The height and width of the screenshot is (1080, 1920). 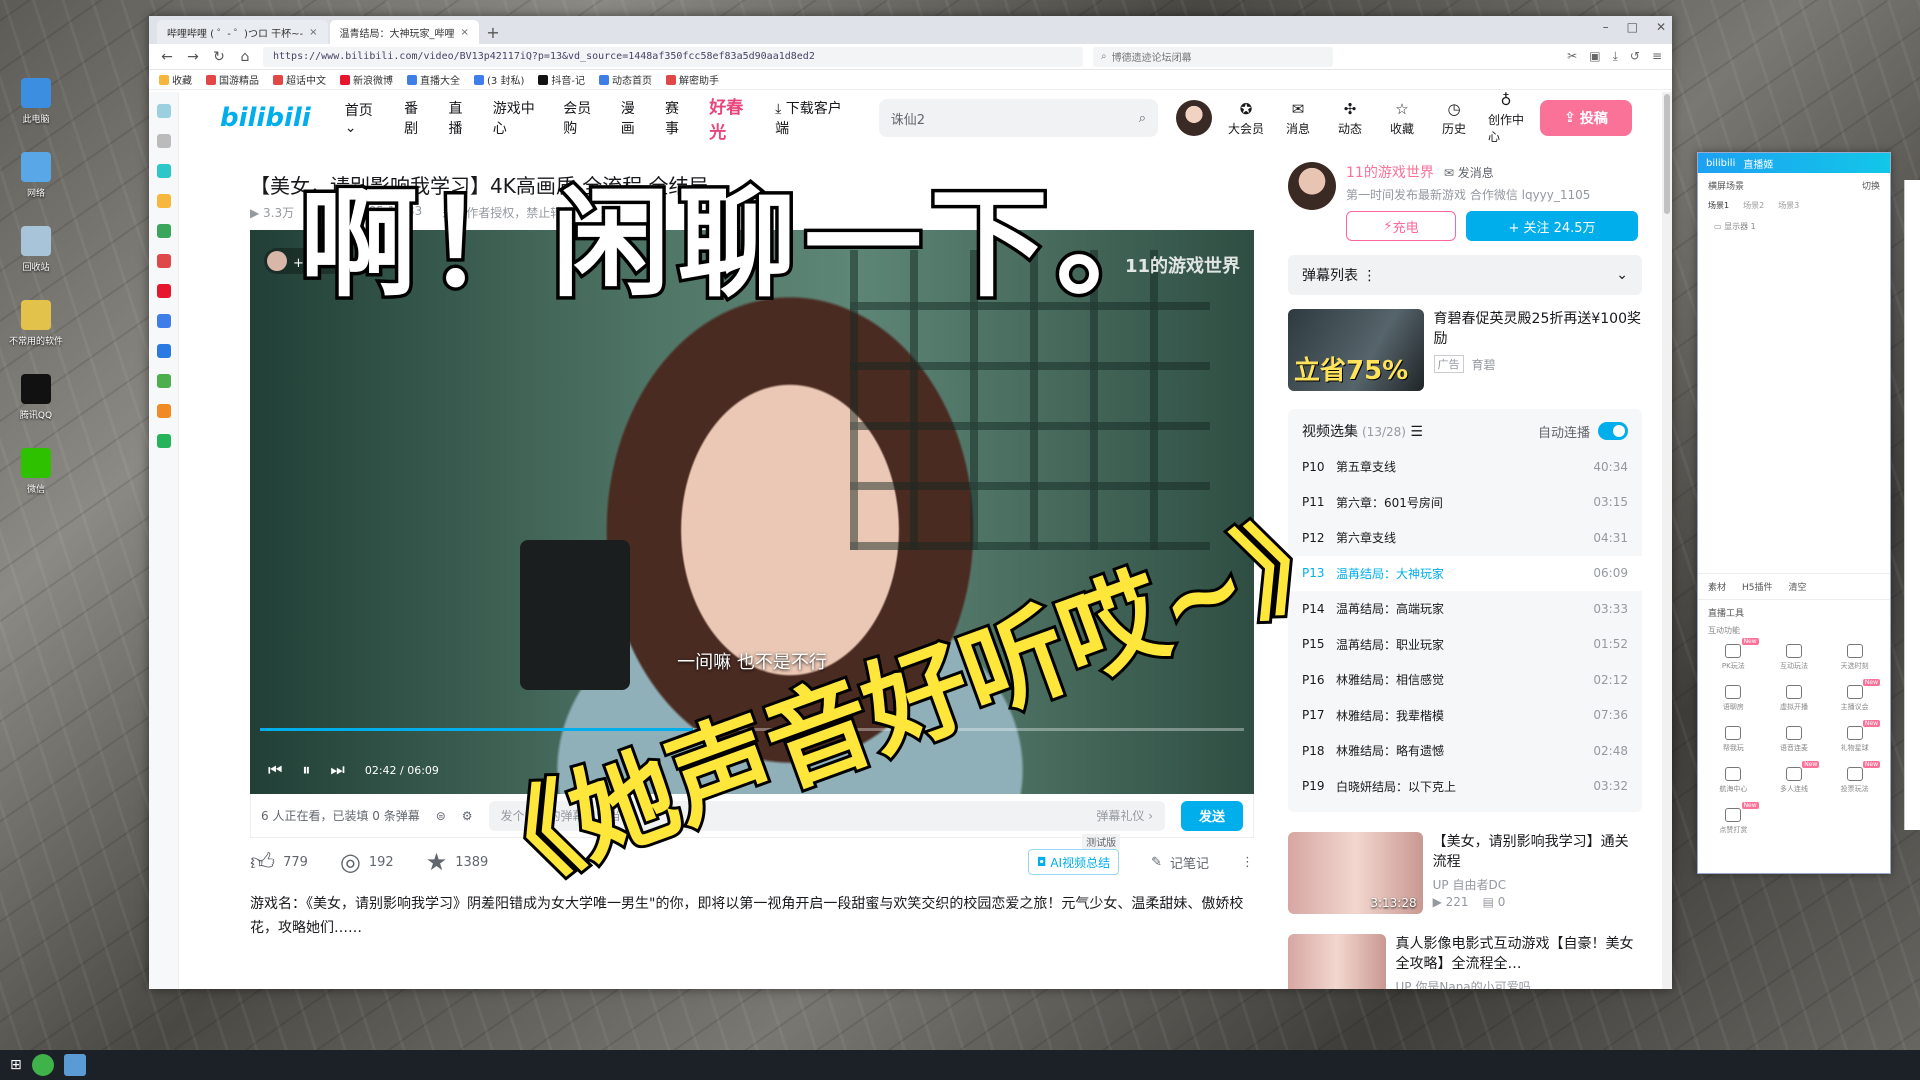 I want to click on nav-shop: 会员购, so click(x=582, y=118).